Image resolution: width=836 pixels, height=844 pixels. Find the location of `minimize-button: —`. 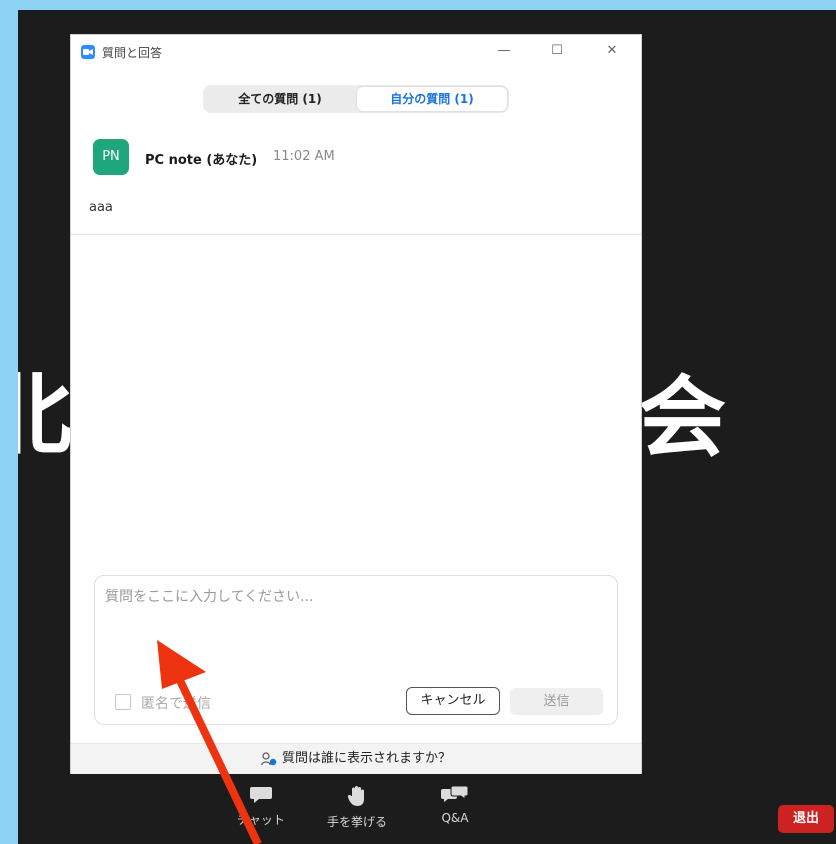

minimize-button: — is located at coordinates (504, 51).